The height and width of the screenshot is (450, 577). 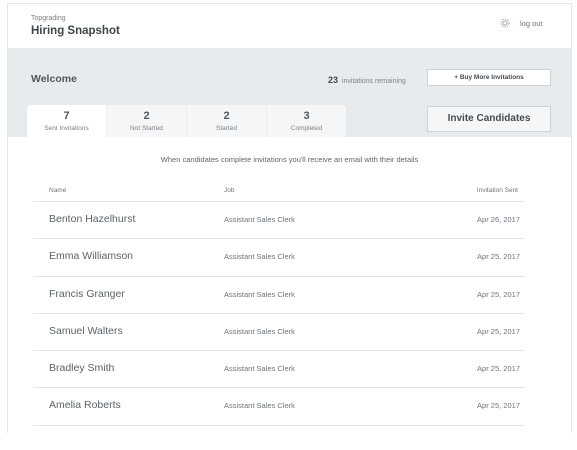 What do you see at coordinates (306, 116) in the screenshot?
I see `tab-count: 3` at bounding box center [306, 116].